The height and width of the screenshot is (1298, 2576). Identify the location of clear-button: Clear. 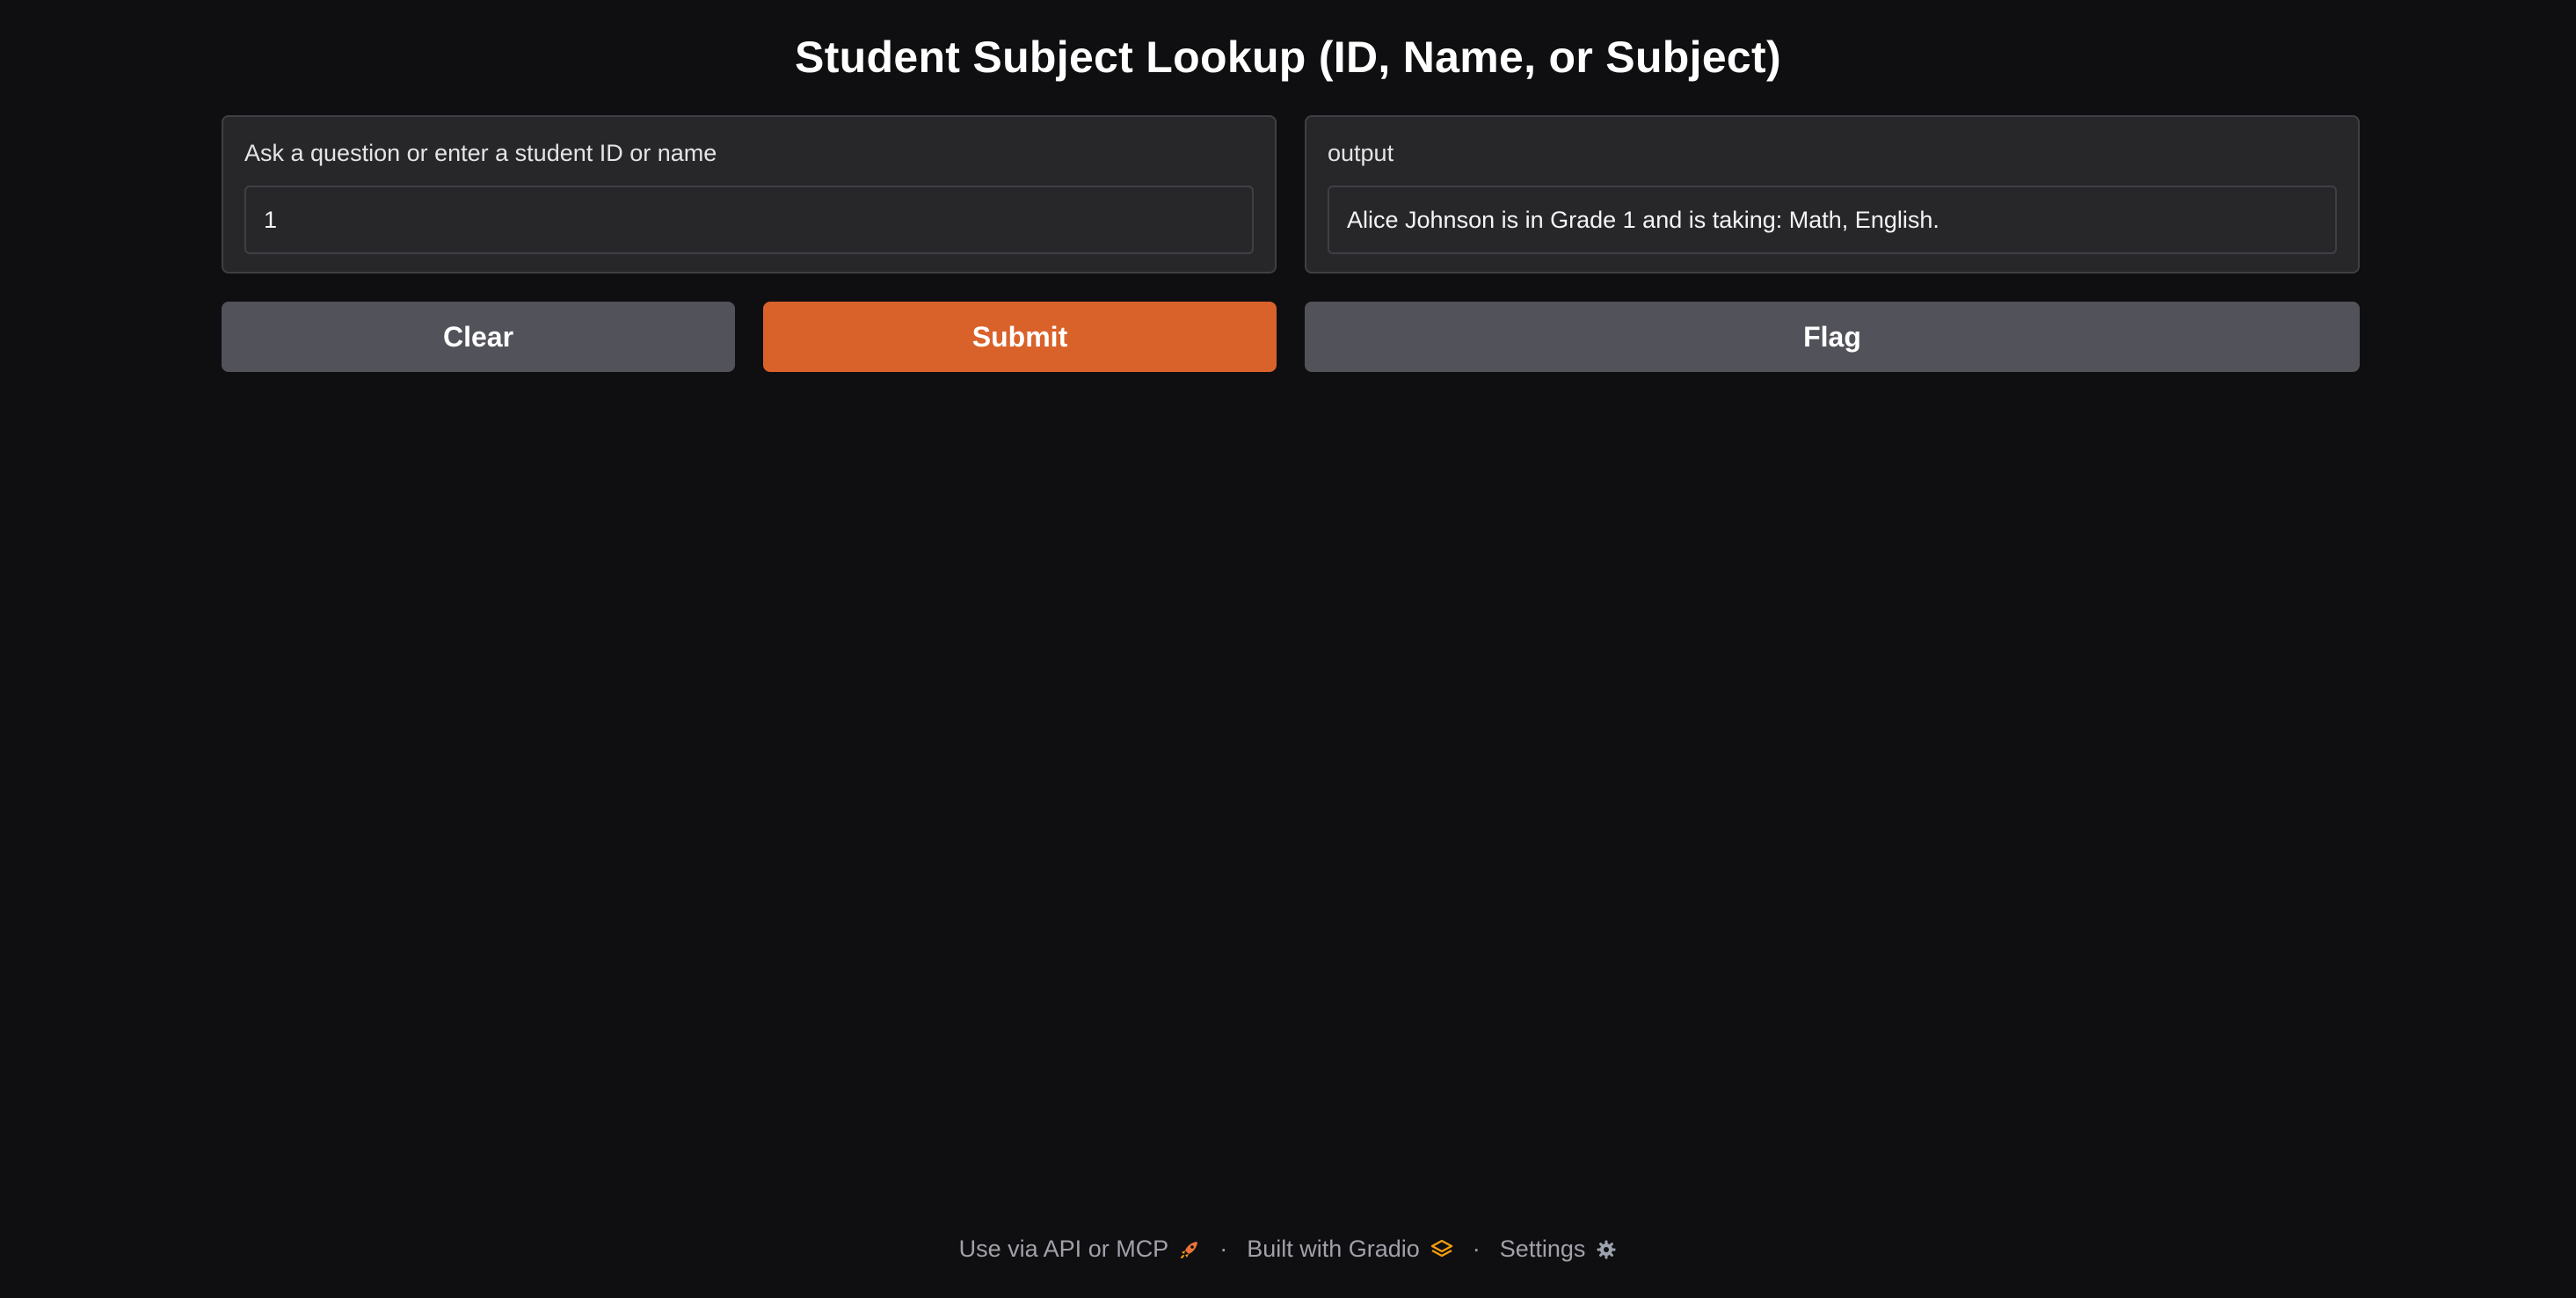
(478, 337).